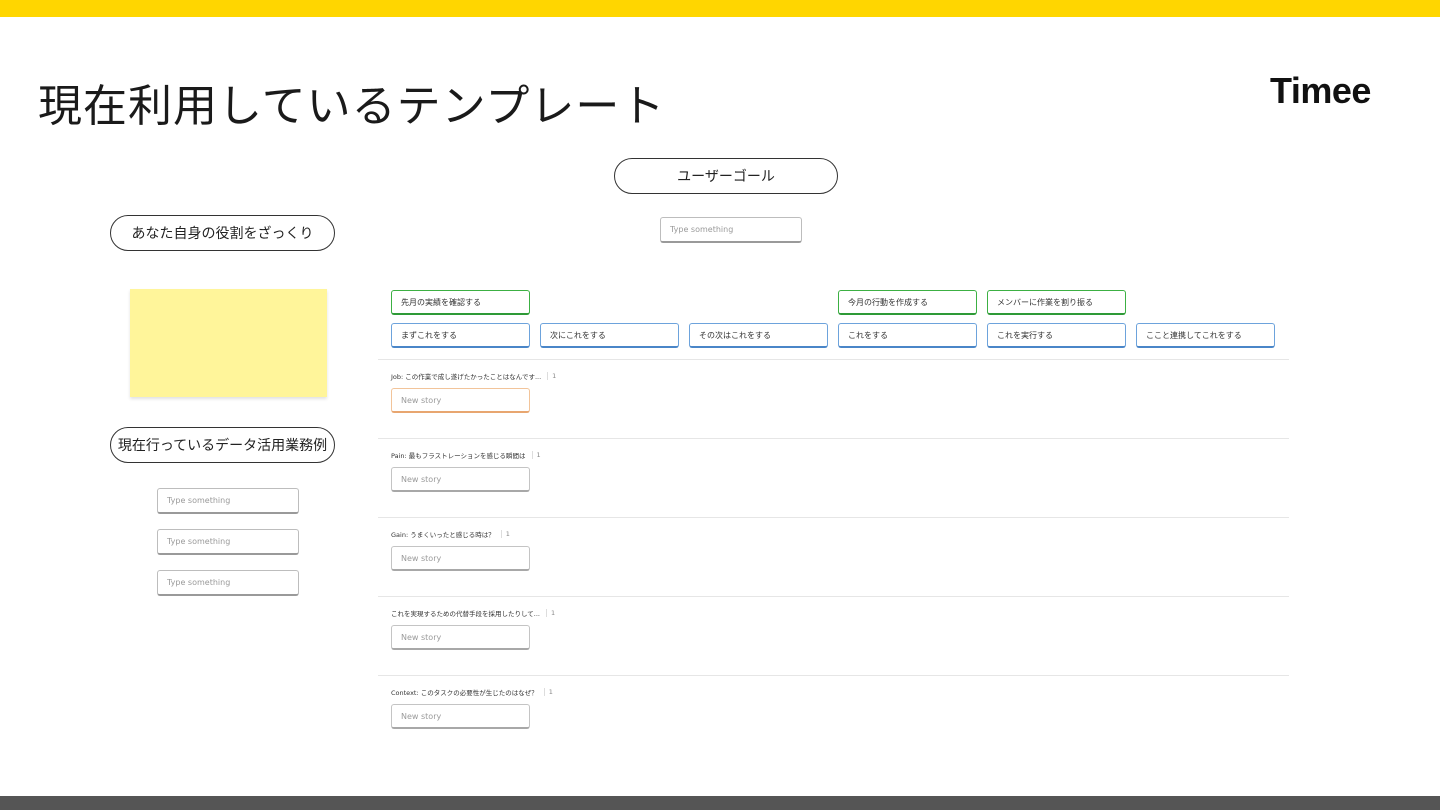 This screenshot has height=810, width=1440. Describe the element at coordinates (609, 335) in the screenshot. I see `step-card: 次にこれをする` at that location.